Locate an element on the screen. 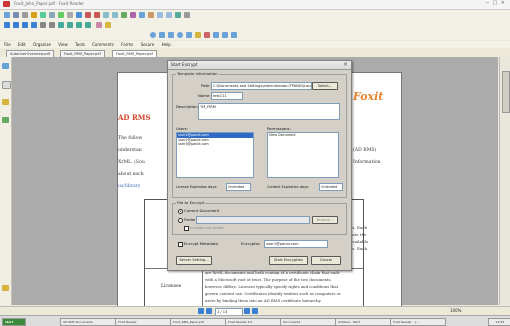 This screenshot has width=510, height=326. back-icon is located at coordinates (43, 25).